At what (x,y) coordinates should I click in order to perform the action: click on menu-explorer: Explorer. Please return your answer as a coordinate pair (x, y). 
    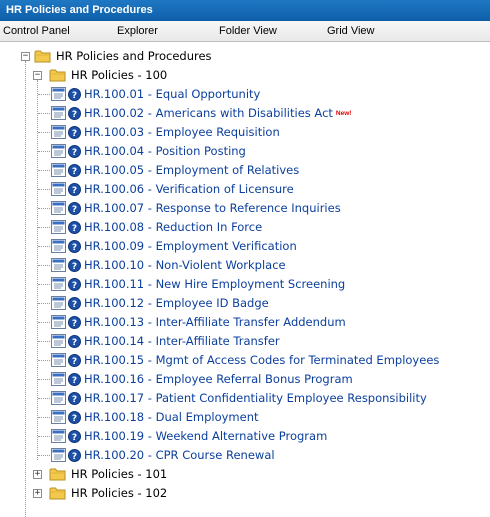
    Looking at the image, I should click on (137, 31).